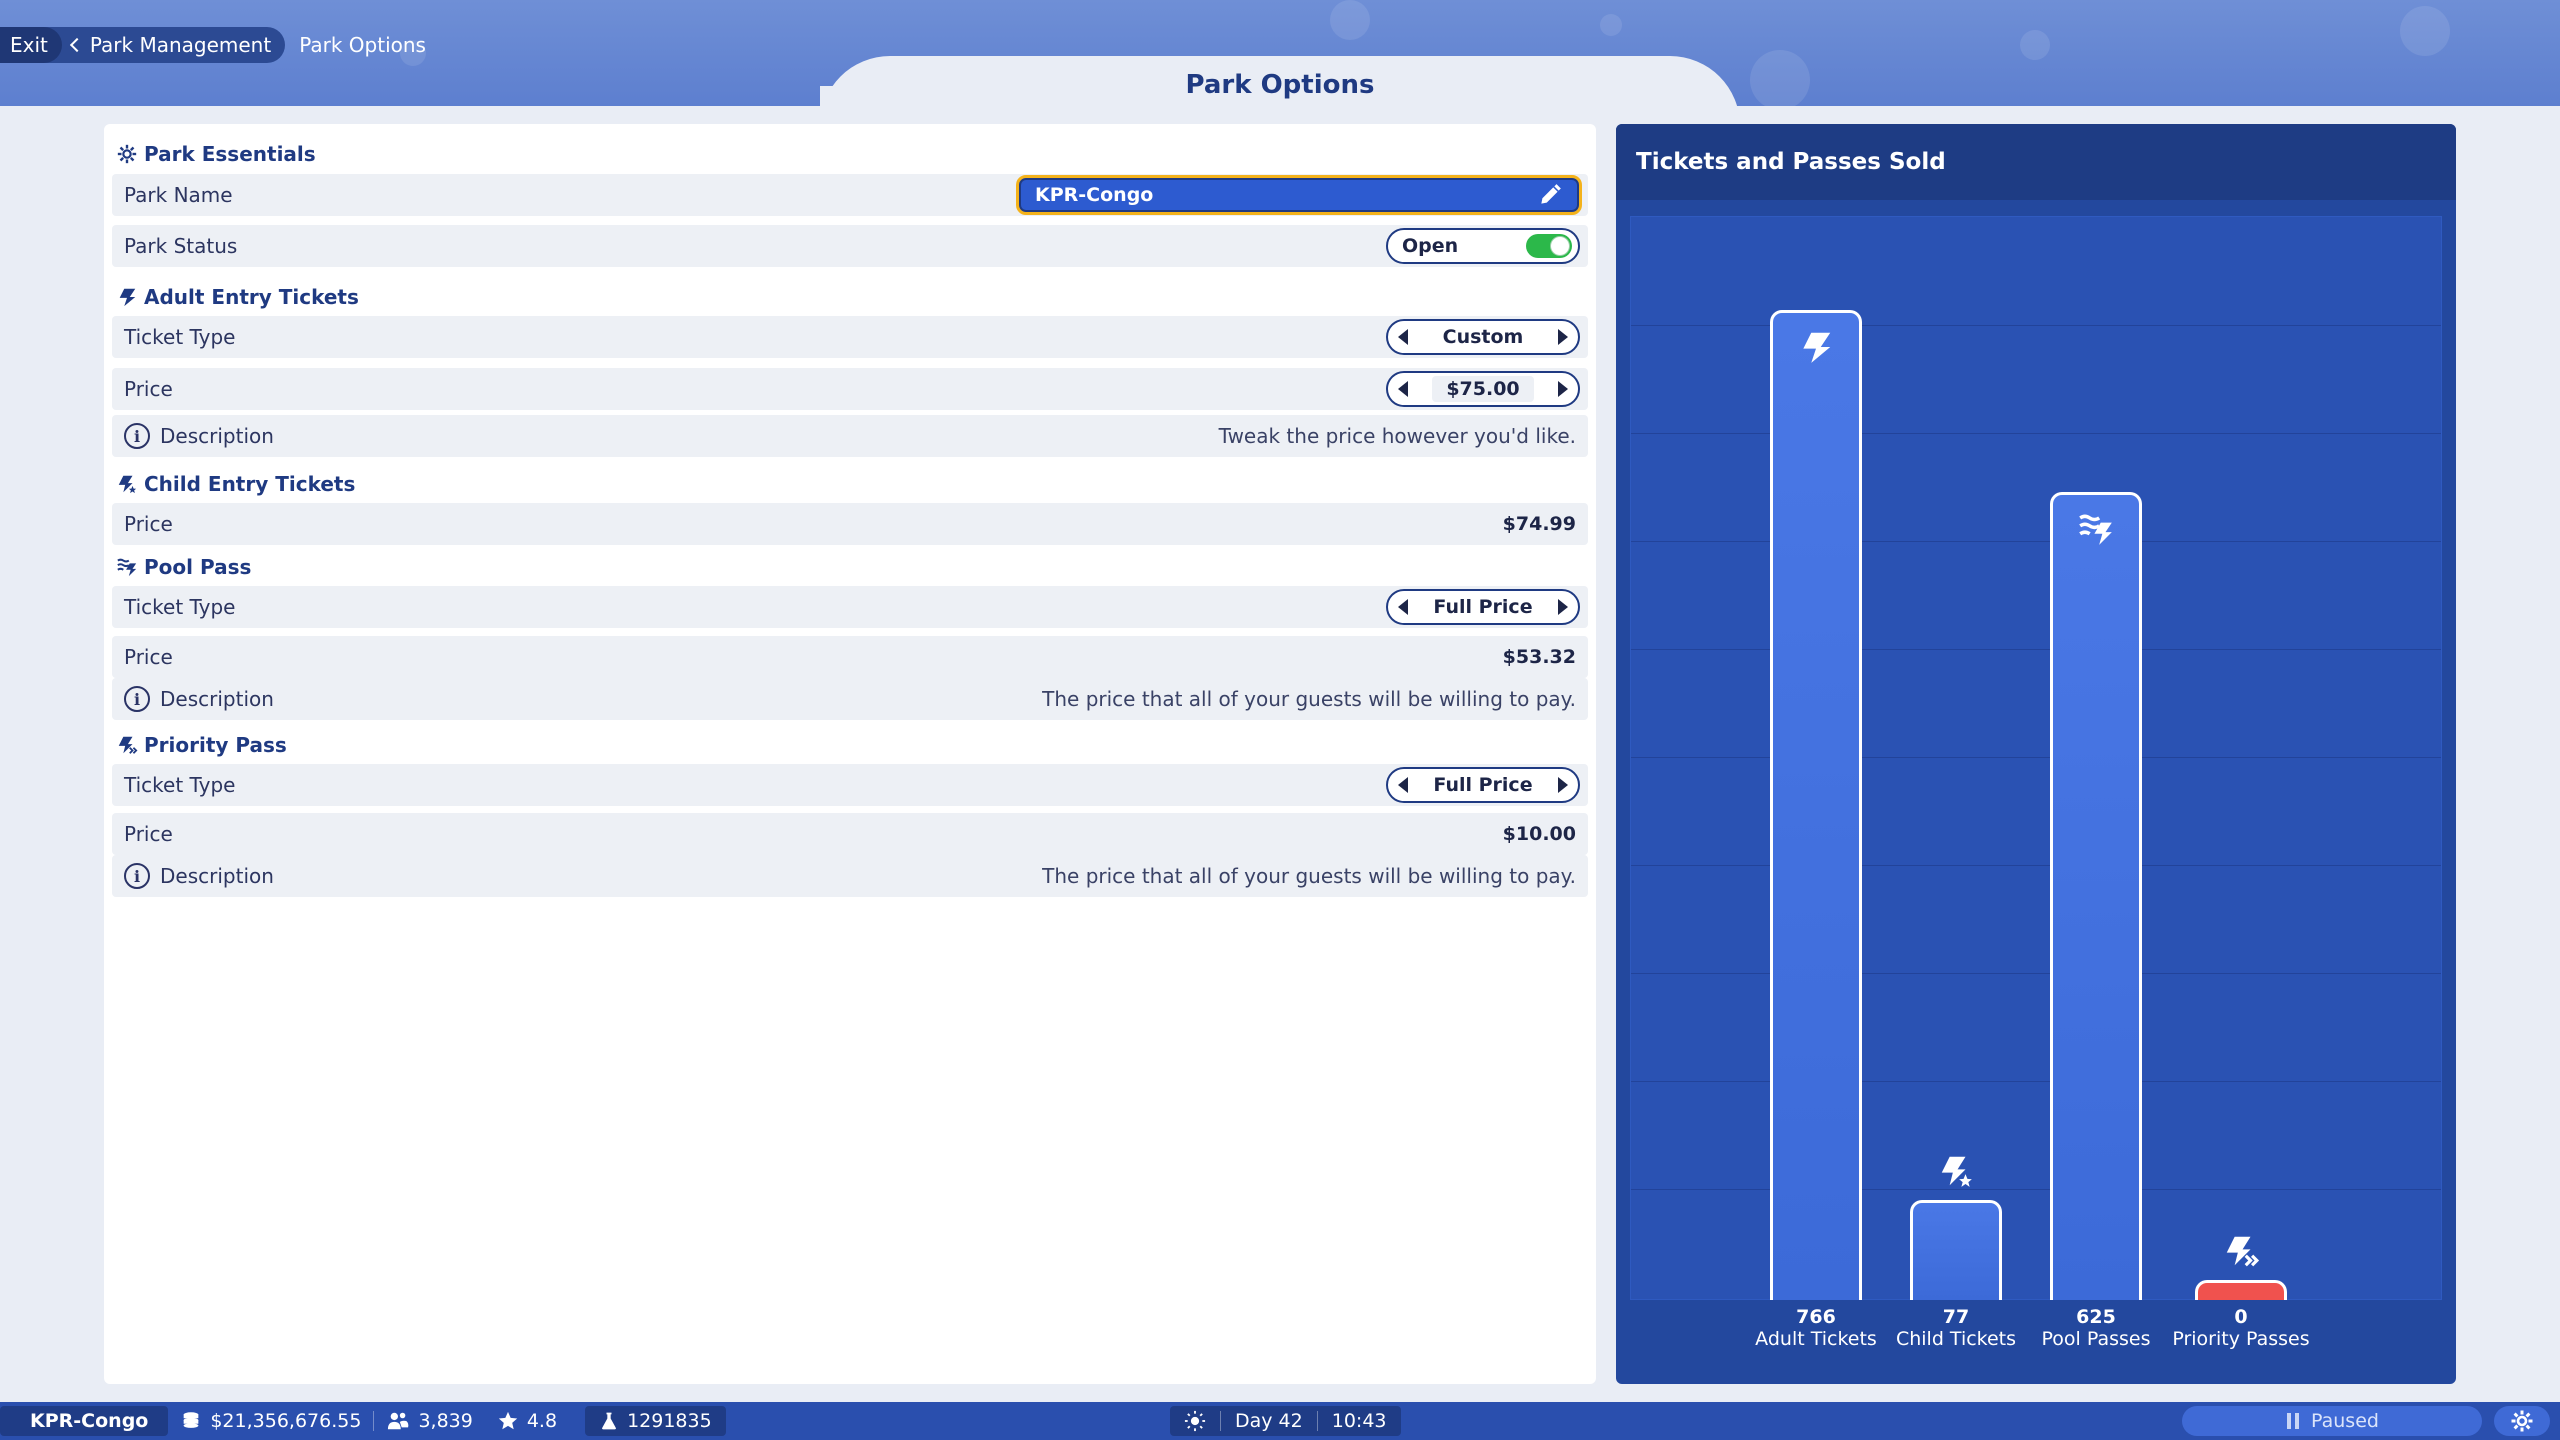 The height and width of the screenshot is (1440, 2560). I want to click on status-research-text: 1291835, so click(669, 1421).